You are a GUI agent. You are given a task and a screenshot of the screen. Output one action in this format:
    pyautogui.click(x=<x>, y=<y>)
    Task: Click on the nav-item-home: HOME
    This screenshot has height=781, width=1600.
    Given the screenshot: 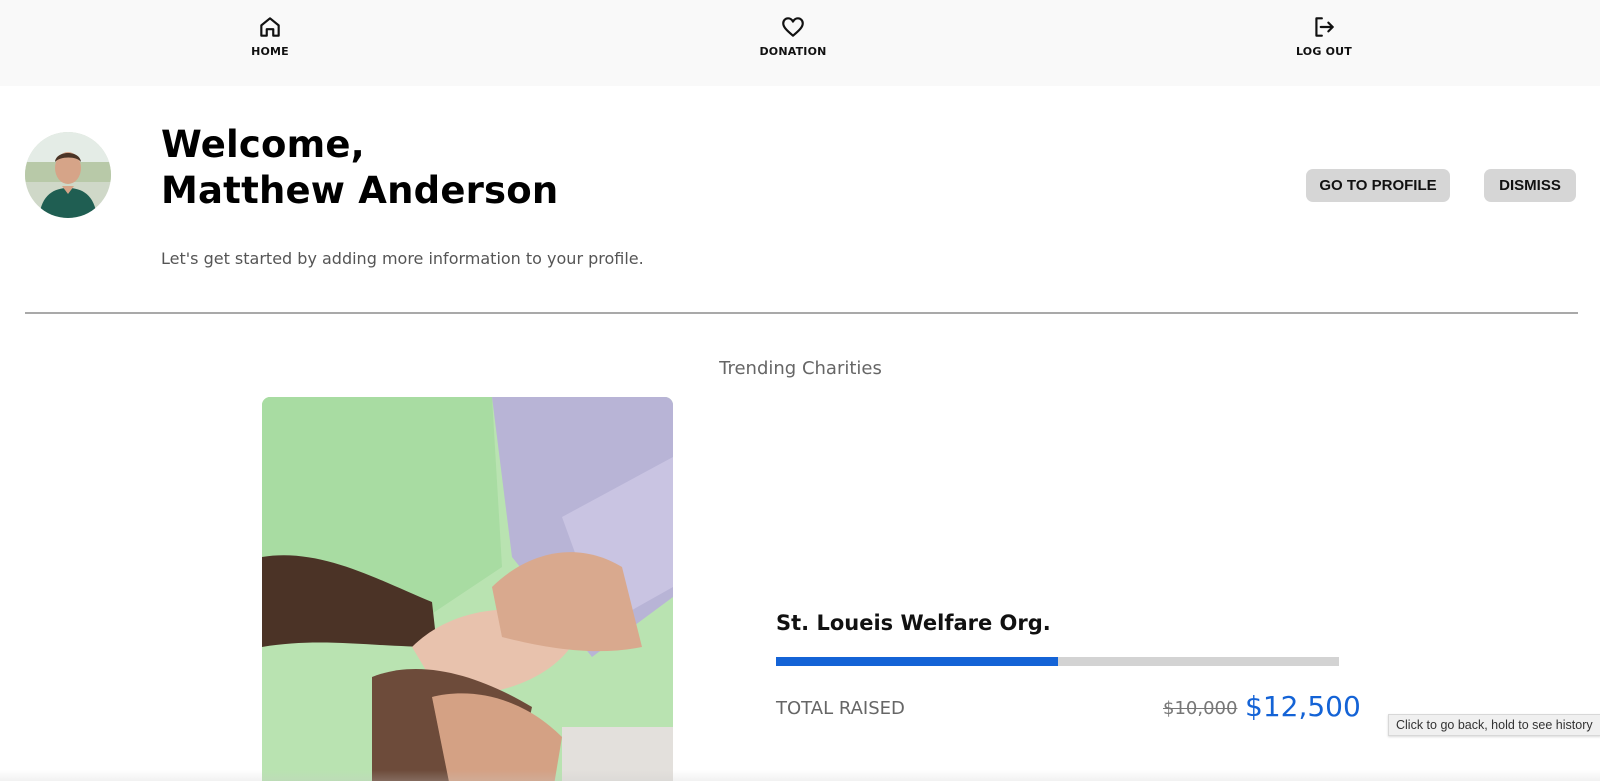 What is the action you would take?
    pyautogui.click(x=270, y=36)
    